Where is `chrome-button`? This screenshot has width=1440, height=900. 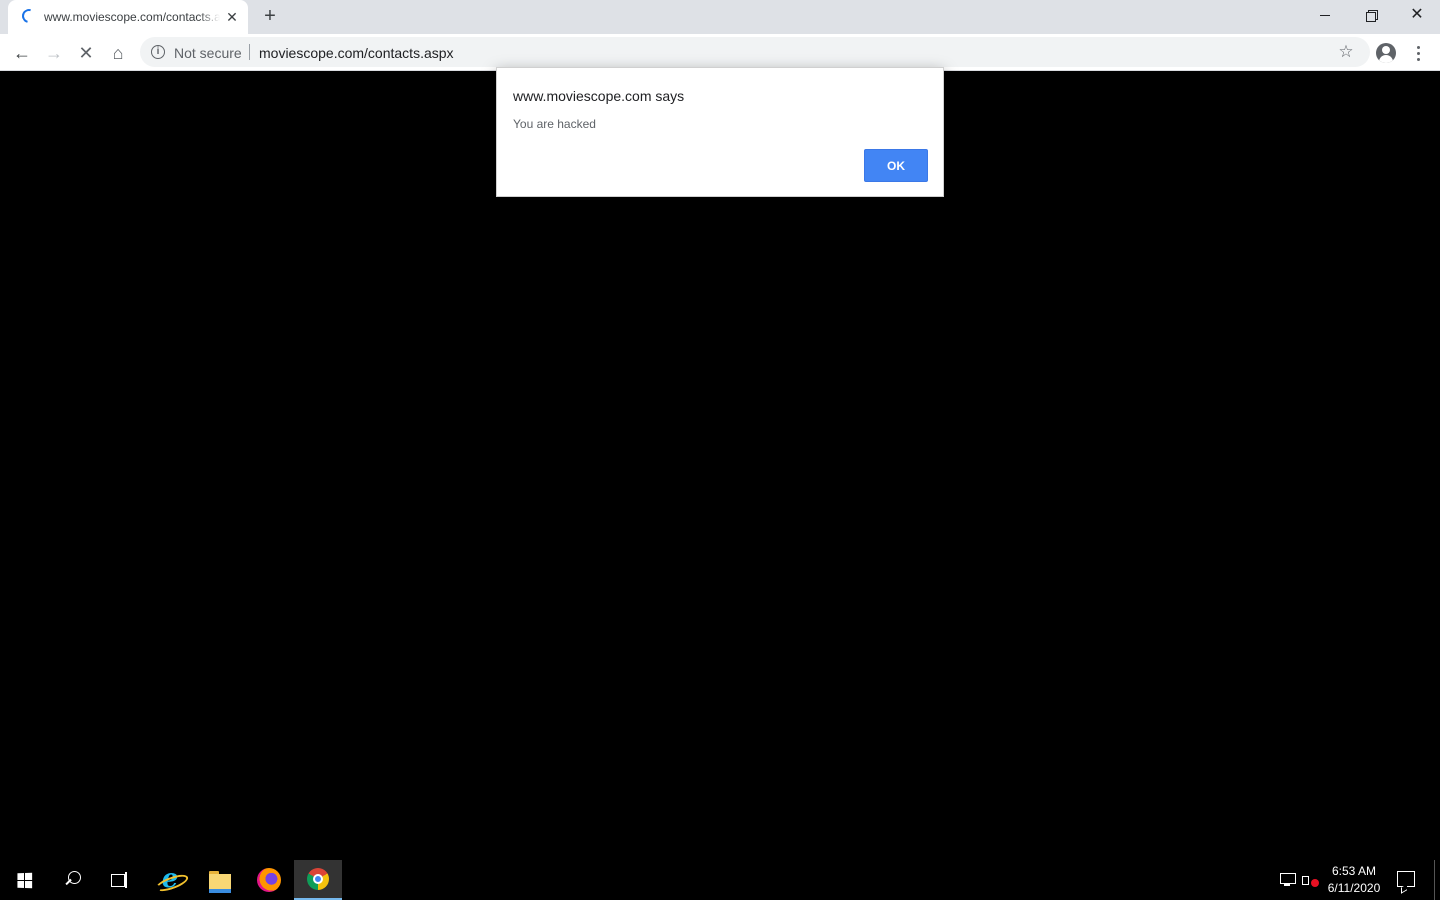
chrome-button is located at coordinates (318, 880).